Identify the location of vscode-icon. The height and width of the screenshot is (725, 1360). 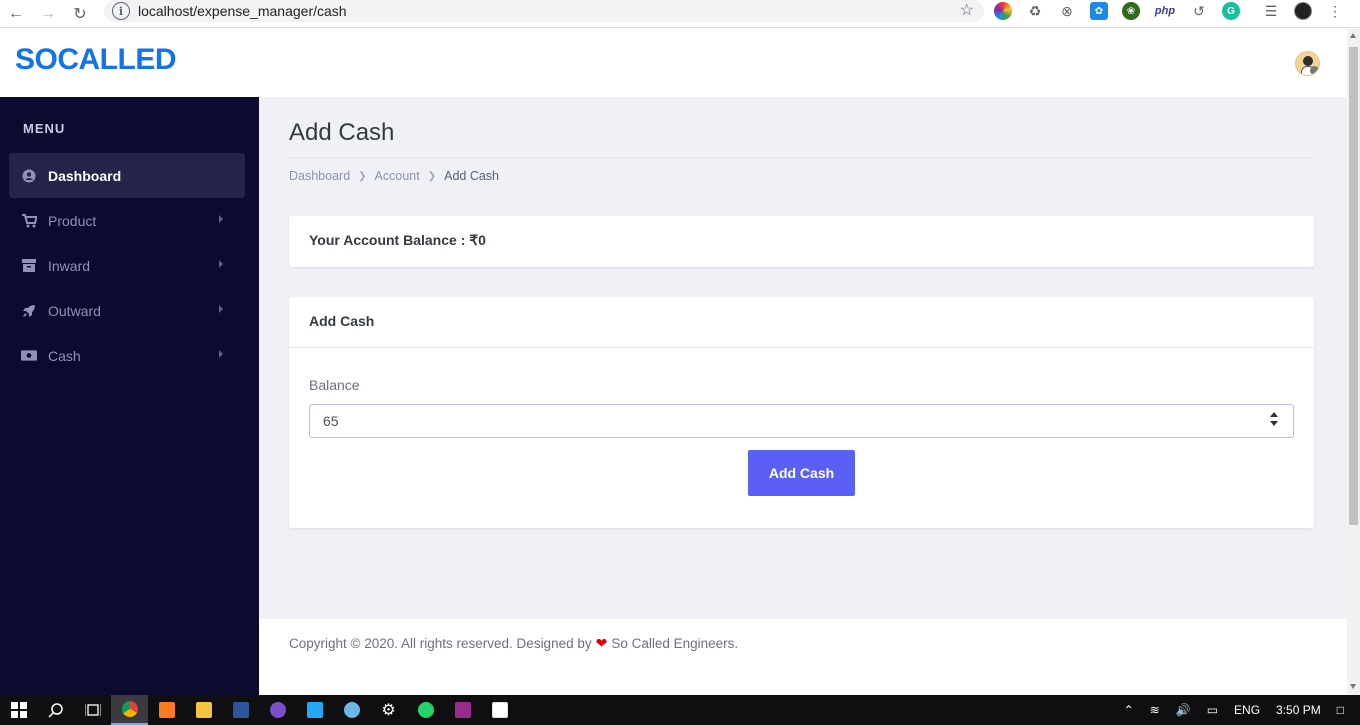
(314, 710).